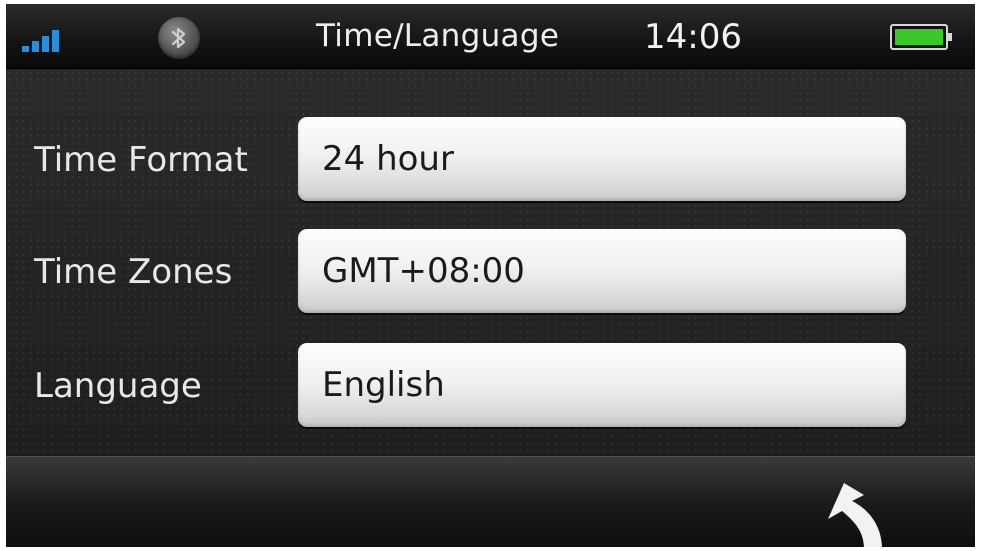  What do you see at coordinates (602, 385) in the screenshot?
I see `language-field: English` at bounding box center [602, 385].